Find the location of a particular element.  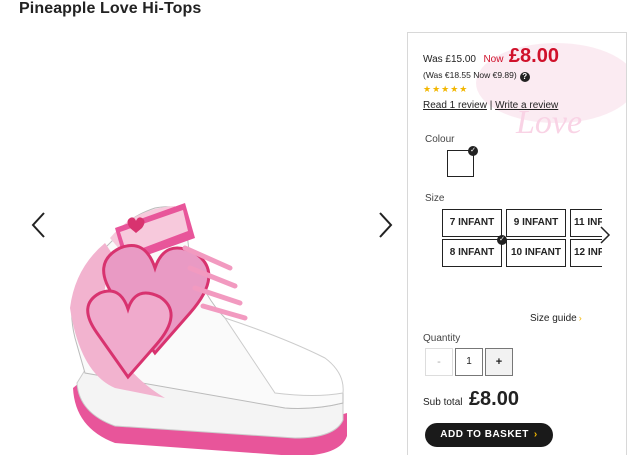

was-price: Was £15.00 is located at coordinates (449, 59).